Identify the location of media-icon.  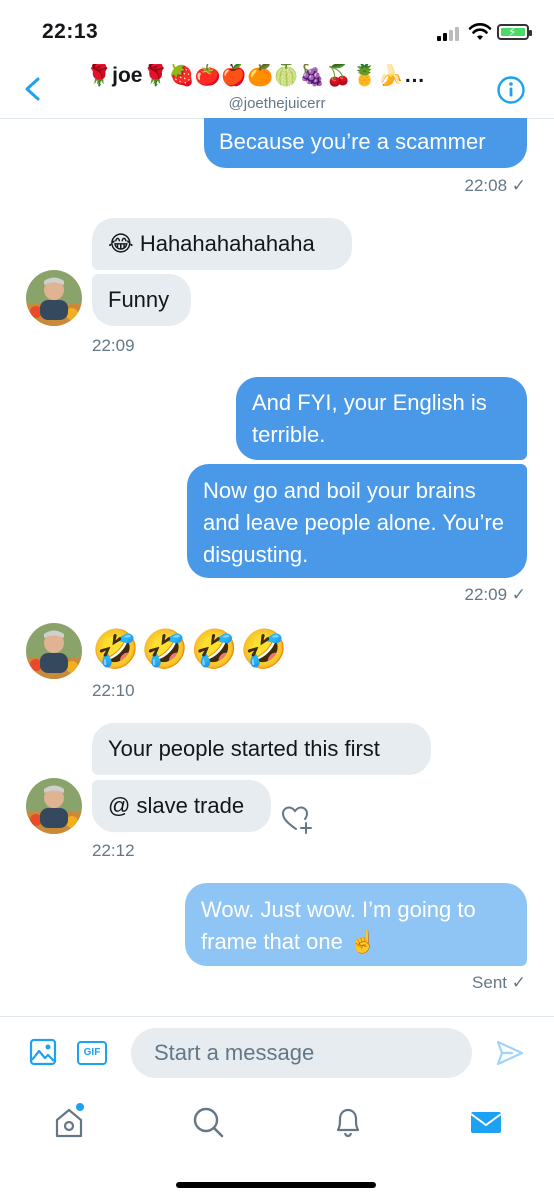
(43, 1052).